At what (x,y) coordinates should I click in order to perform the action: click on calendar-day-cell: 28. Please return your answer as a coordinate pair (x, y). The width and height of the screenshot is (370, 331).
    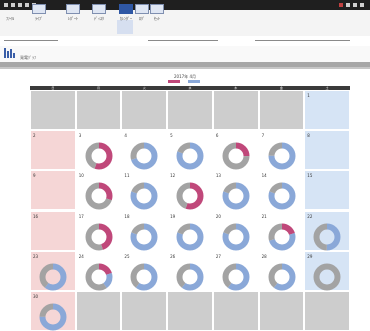
    Looking at the image, I should click on (281, 270).